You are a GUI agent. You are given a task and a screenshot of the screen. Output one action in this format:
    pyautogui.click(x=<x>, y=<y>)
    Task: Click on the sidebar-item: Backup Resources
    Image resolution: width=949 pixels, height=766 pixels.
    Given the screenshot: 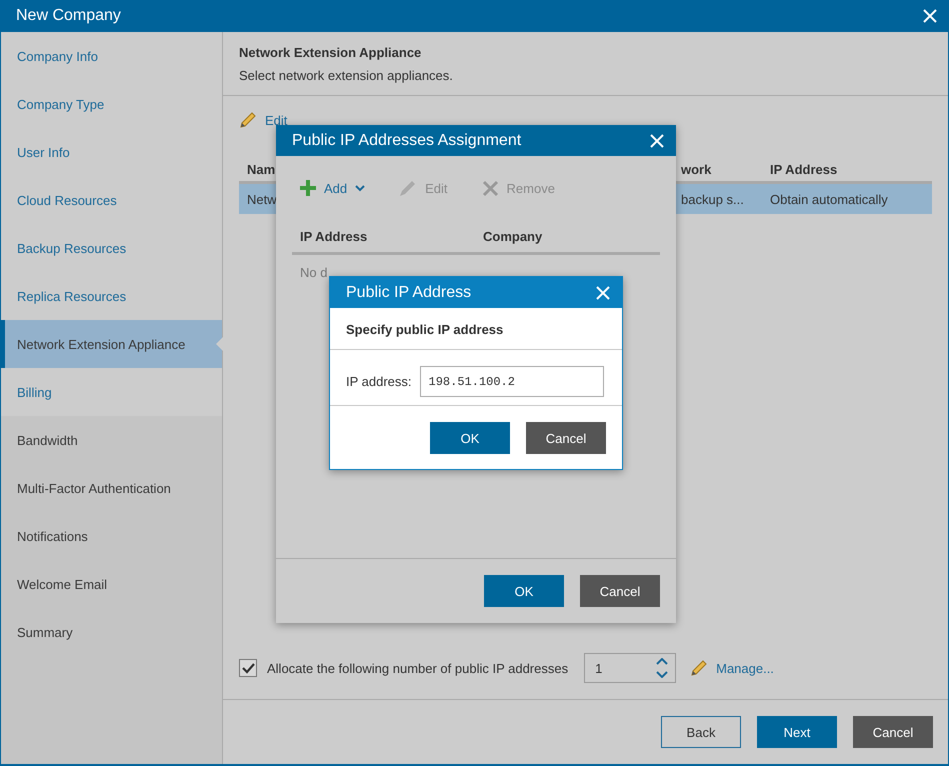 What is the action you would take?
    pyautogui.click(x=111, y=248)
    